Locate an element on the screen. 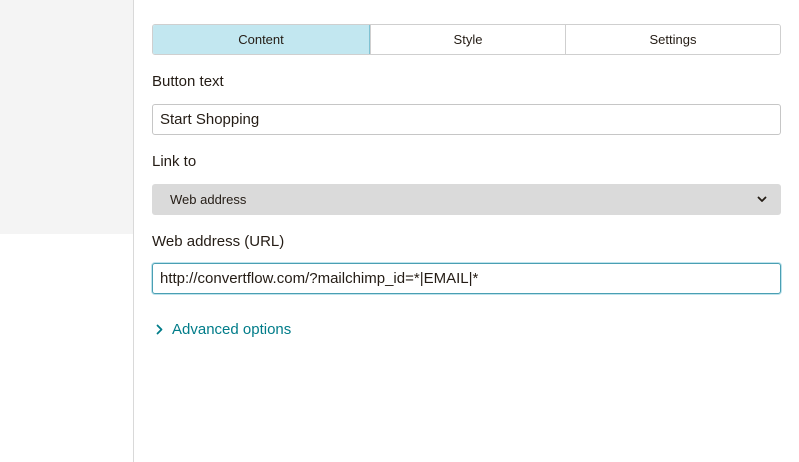 Image resolution: width=799 pixels, height=462 pixels. link-to-select: Web address is located at coordinates (466, 199).